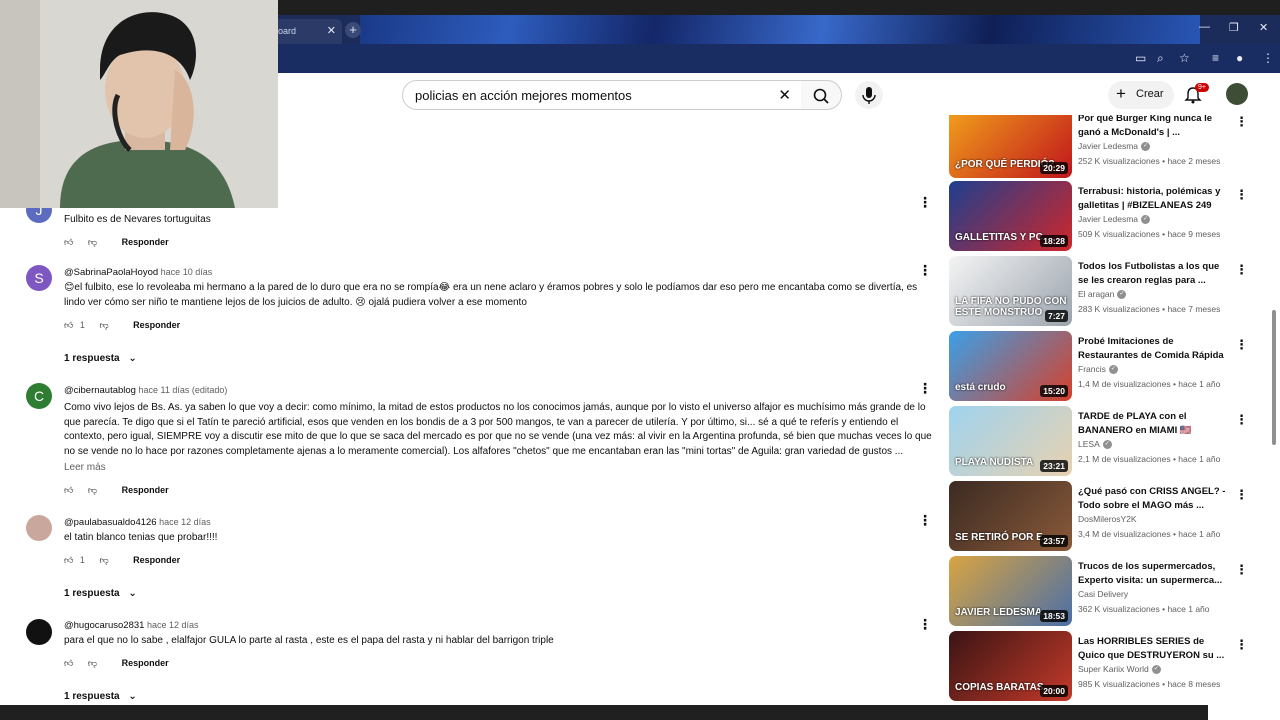 This screenshot has width=1280, height=720. What do you see at coordinates (1010, 441) in the screenshot?
I see `video-thumbnail: PLAYA NUDISTA 23:21` at bounding box center [1010, 441].